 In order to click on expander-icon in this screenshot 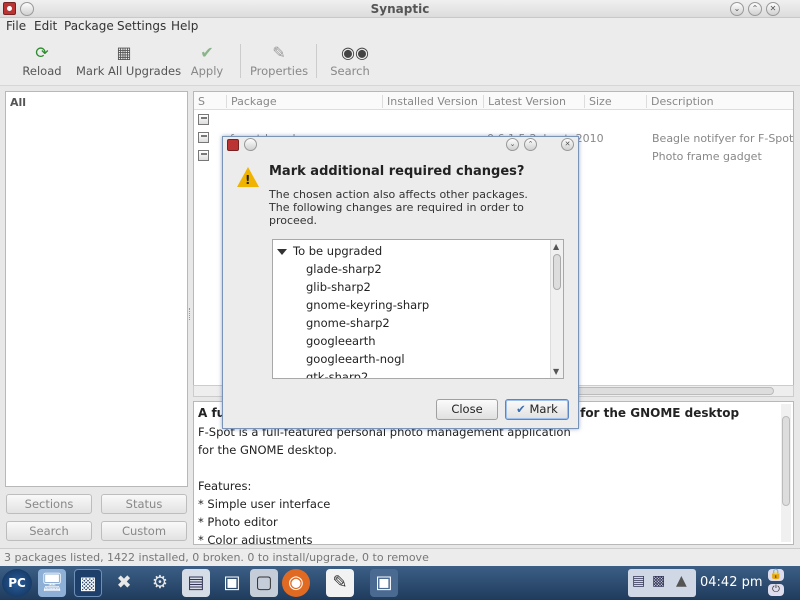, I will do `click(282, 251)`.